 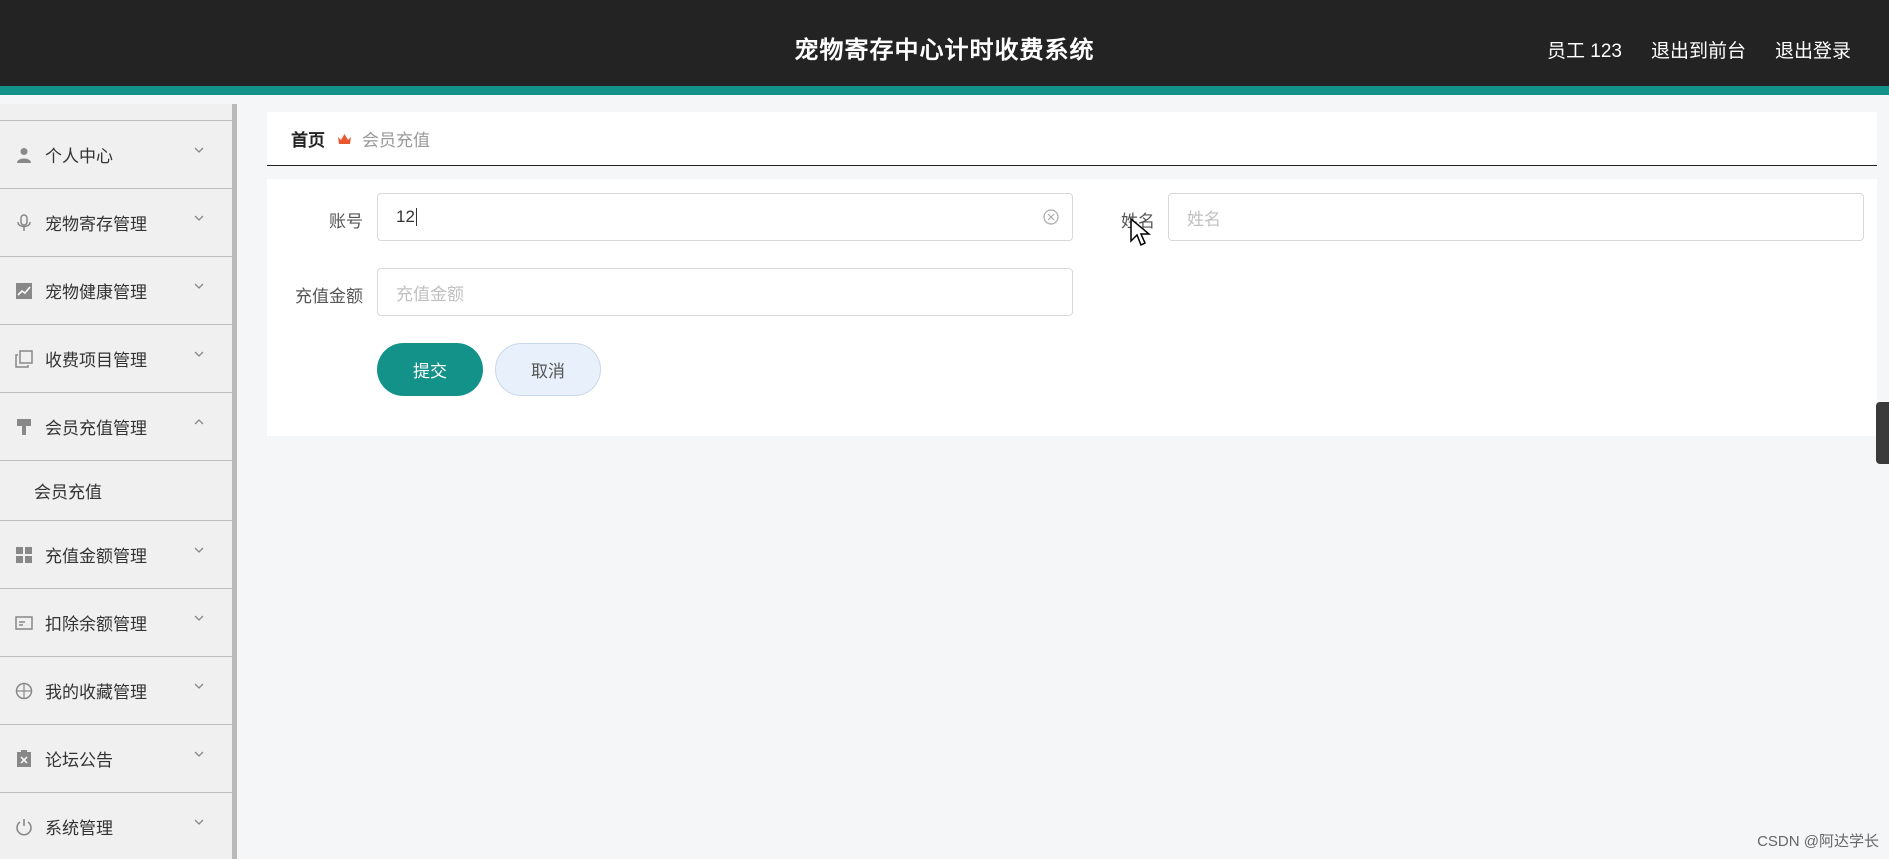 I want to click on sidebar-item-personal-center: 个人中心, so click(x=116, y=155).